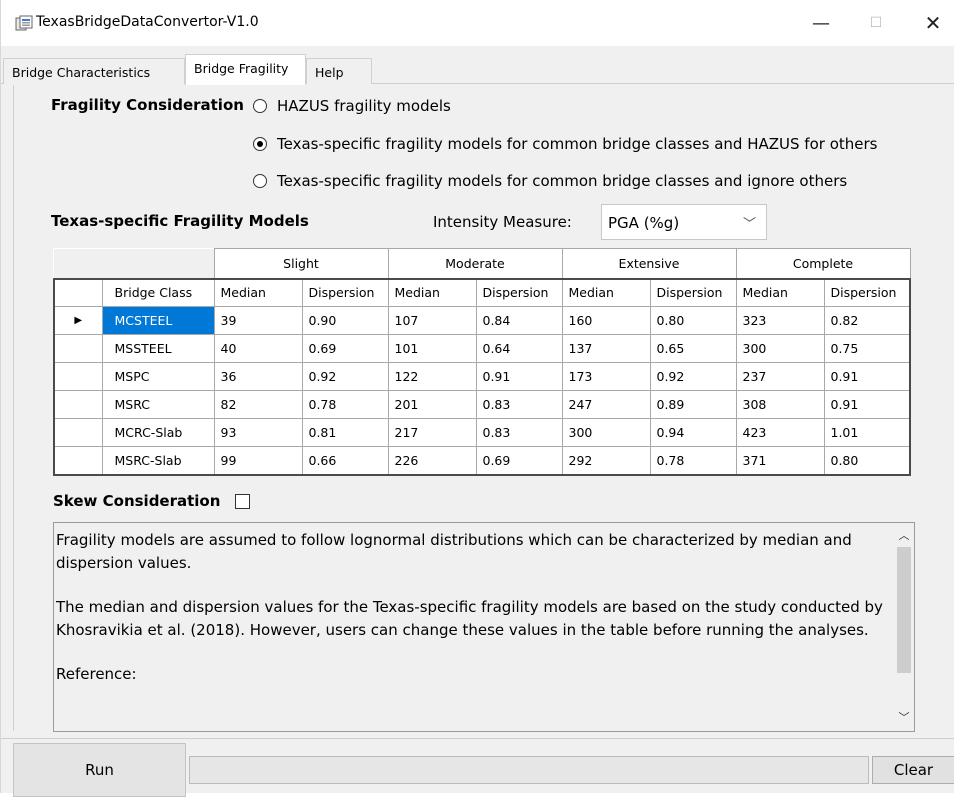 This screenshot has width=954, height=797. I want to click on table-cell: 201, so click(432, 404).